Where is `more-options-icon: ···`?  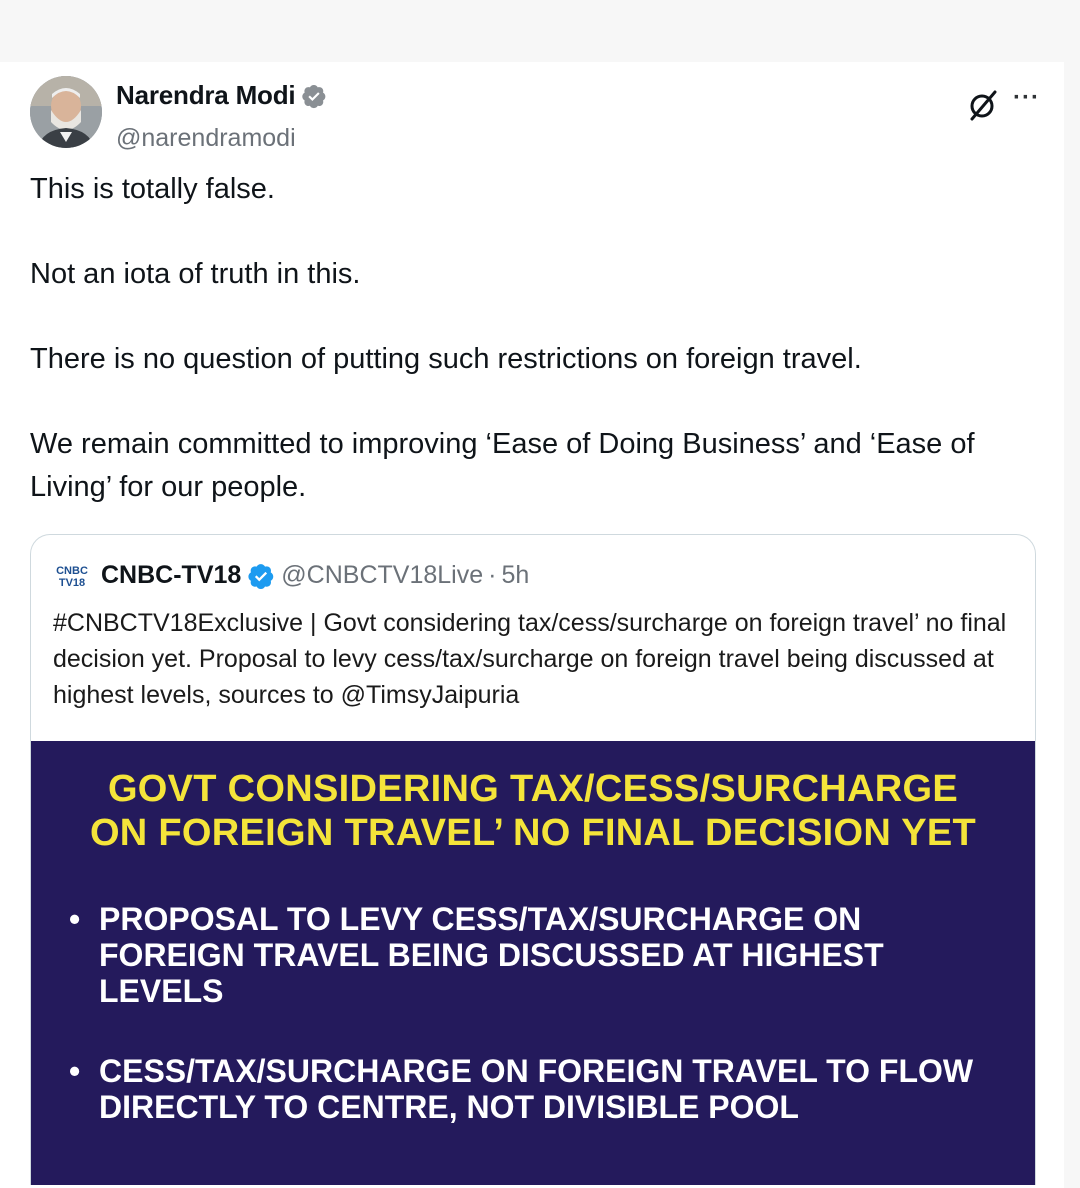 more-options-icon: ··· is located at coordinates (1026, 98).